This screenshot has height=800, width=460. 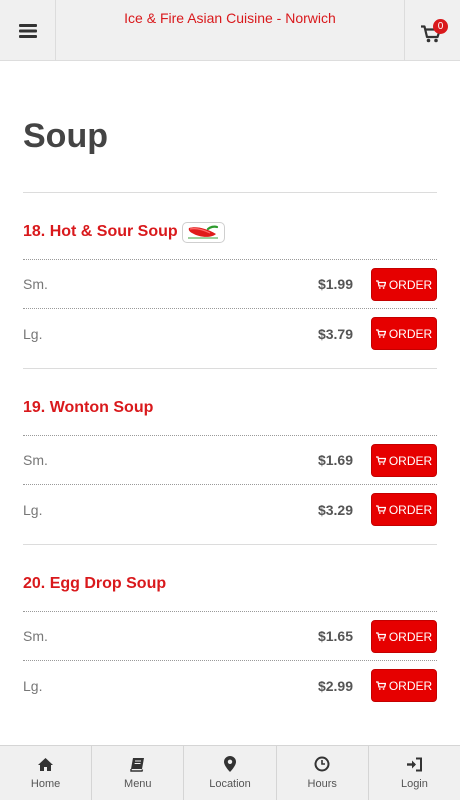 I want to click on nav-label: Location, so click(x=230, y=784).